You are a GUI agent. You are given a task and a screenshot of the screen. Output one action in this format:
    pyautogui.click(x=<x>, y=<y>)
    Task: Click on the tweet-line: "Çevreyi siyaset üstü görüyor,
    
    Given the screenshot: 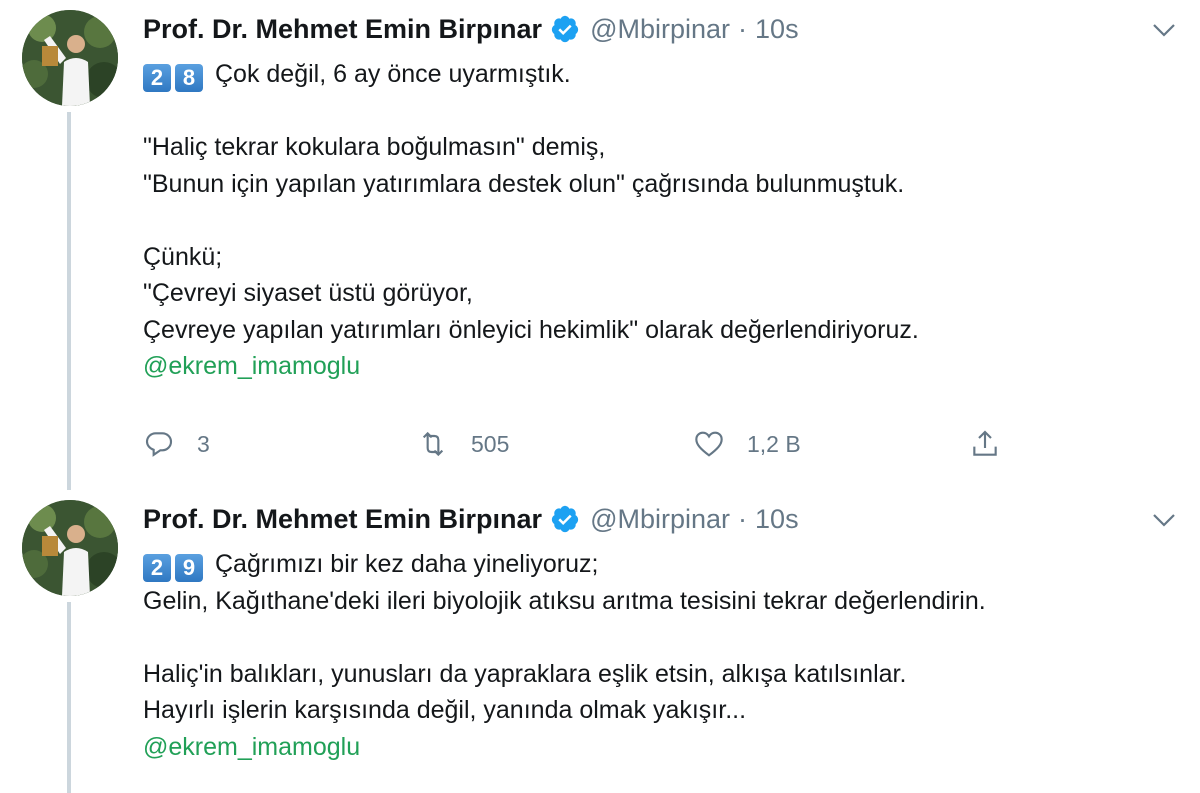 What is the action you would take?
    pyautogui.click(x=308, y=293)
    